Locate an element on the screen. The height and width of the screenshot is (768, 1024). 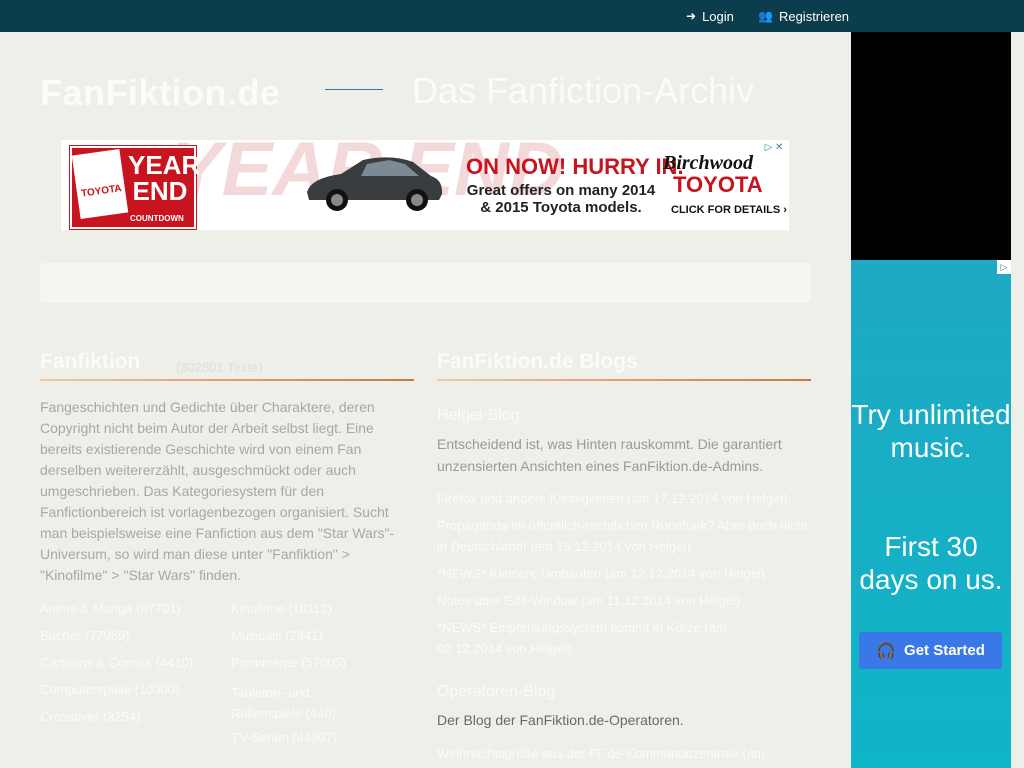
fanfiktion-heading: Fanfiktion is located at coordinates (90, 362).